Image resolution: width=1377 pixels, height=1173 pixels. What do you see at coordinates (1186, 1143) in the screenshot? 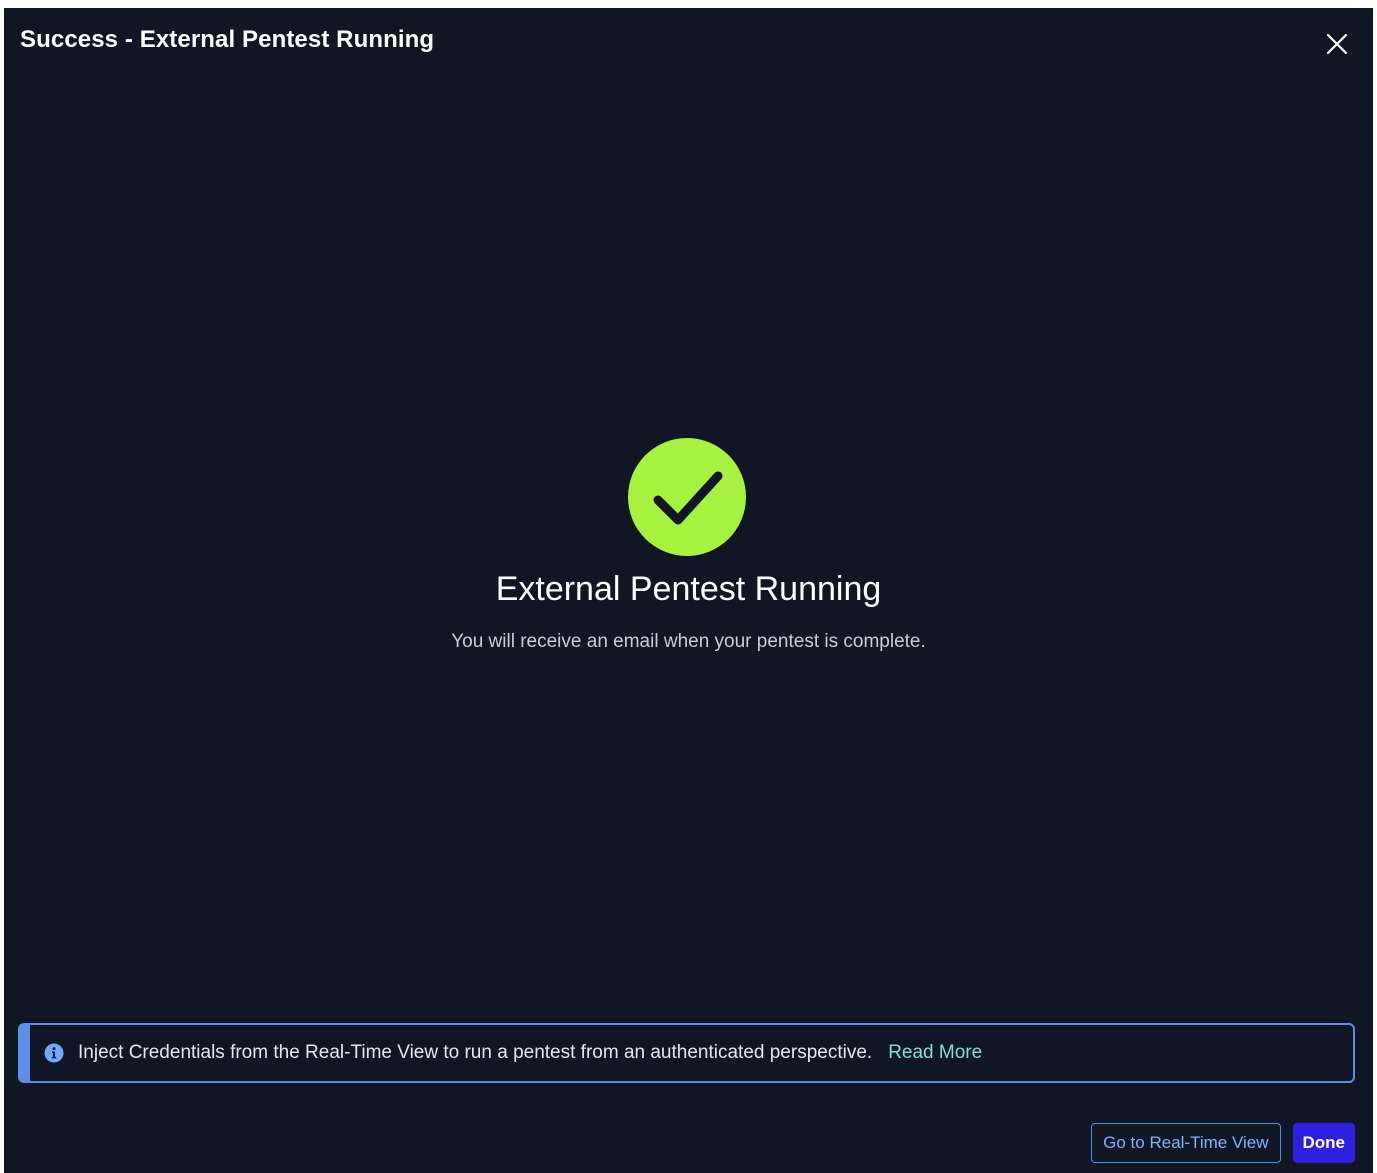
I see `go-to-real-time-view-button: Go to Real-Time View` at bounding box center [1186, 1143].